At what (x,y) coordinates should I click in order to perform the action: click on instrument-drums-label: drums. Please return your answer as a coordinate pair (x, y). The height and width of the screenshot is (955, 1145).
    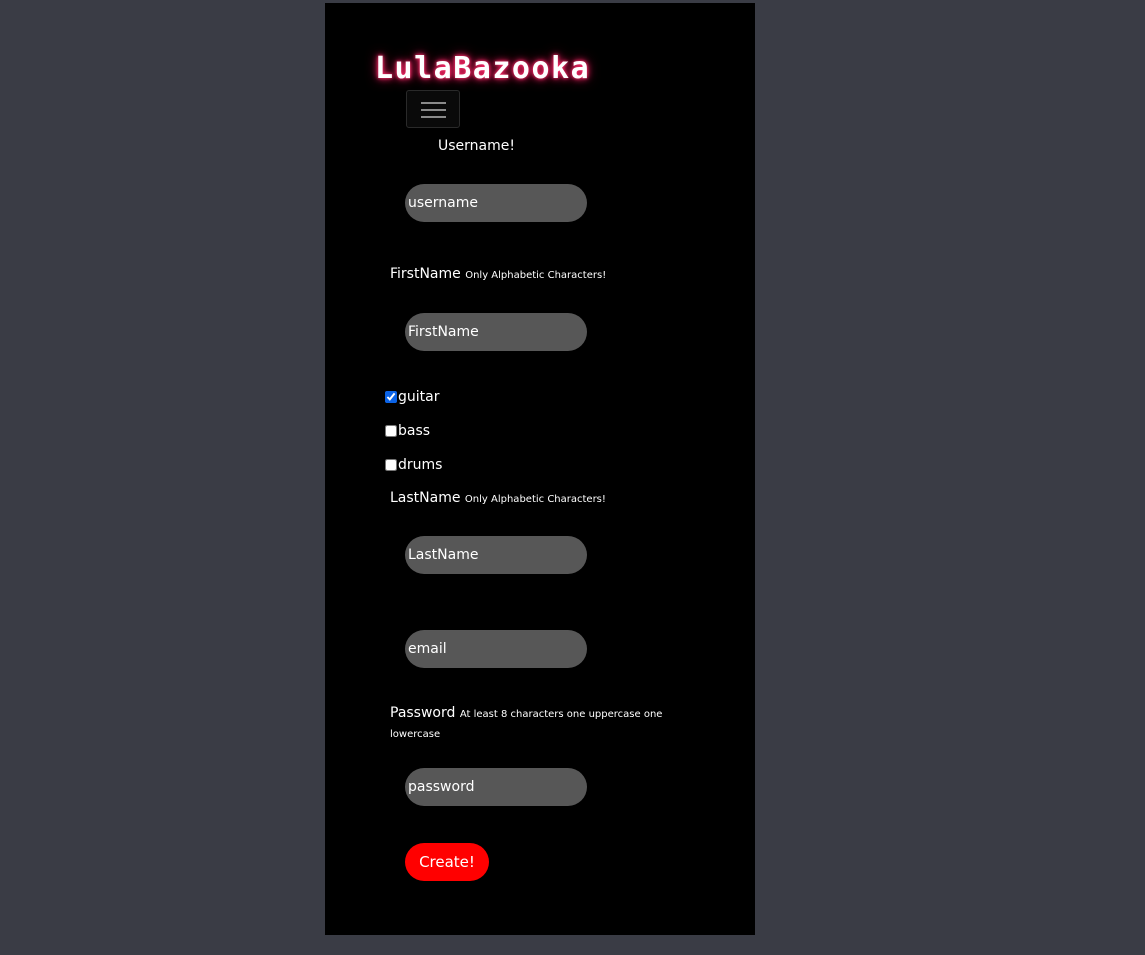
    Looking at the image, I should click on (420, 465).